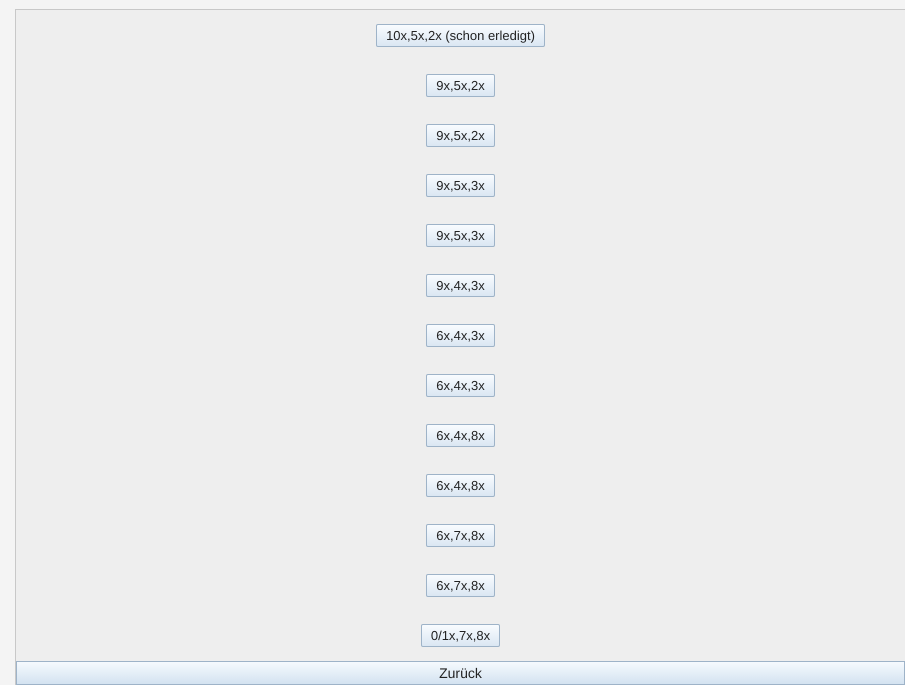 The height and width of the screenshot is (685, 905). I want to click on option-button: 9x,4x,3x, so click(460, 285).